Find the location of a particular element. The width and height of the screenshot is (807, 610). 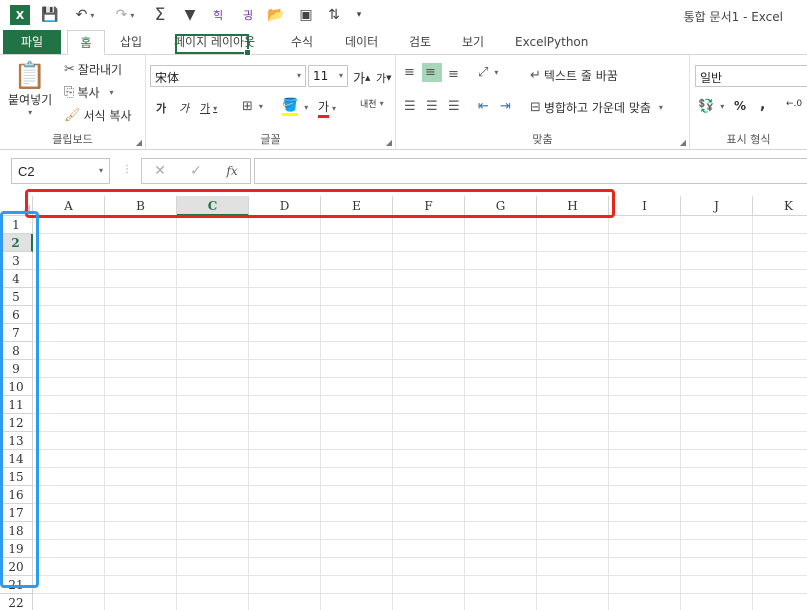

column-header-highlight is located at coordinates (320, 203).